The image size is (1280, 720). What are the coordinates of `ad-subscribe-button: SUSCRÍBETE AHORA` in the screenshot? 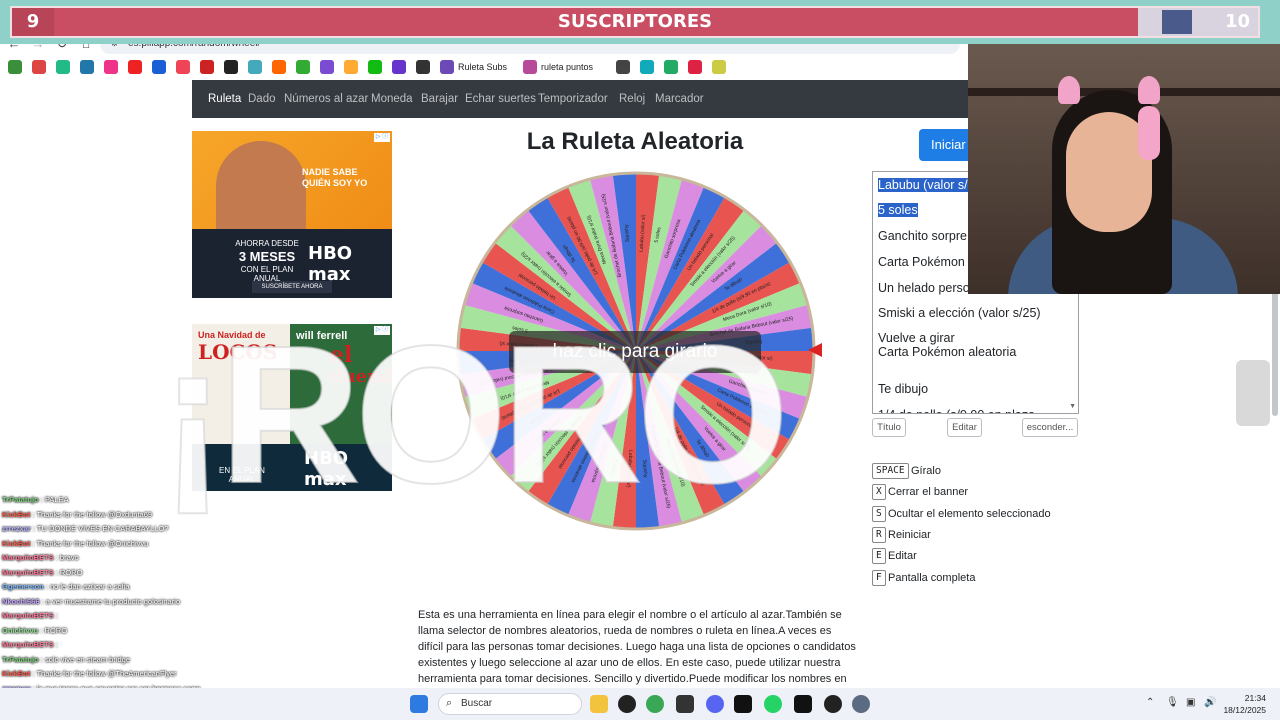 It's located at (292, 287).